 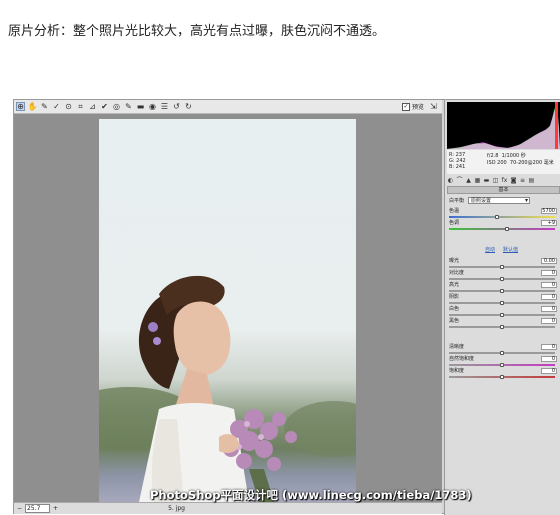 I want to click on rotate-right-icon: ↻, so click(x=188, y=106).